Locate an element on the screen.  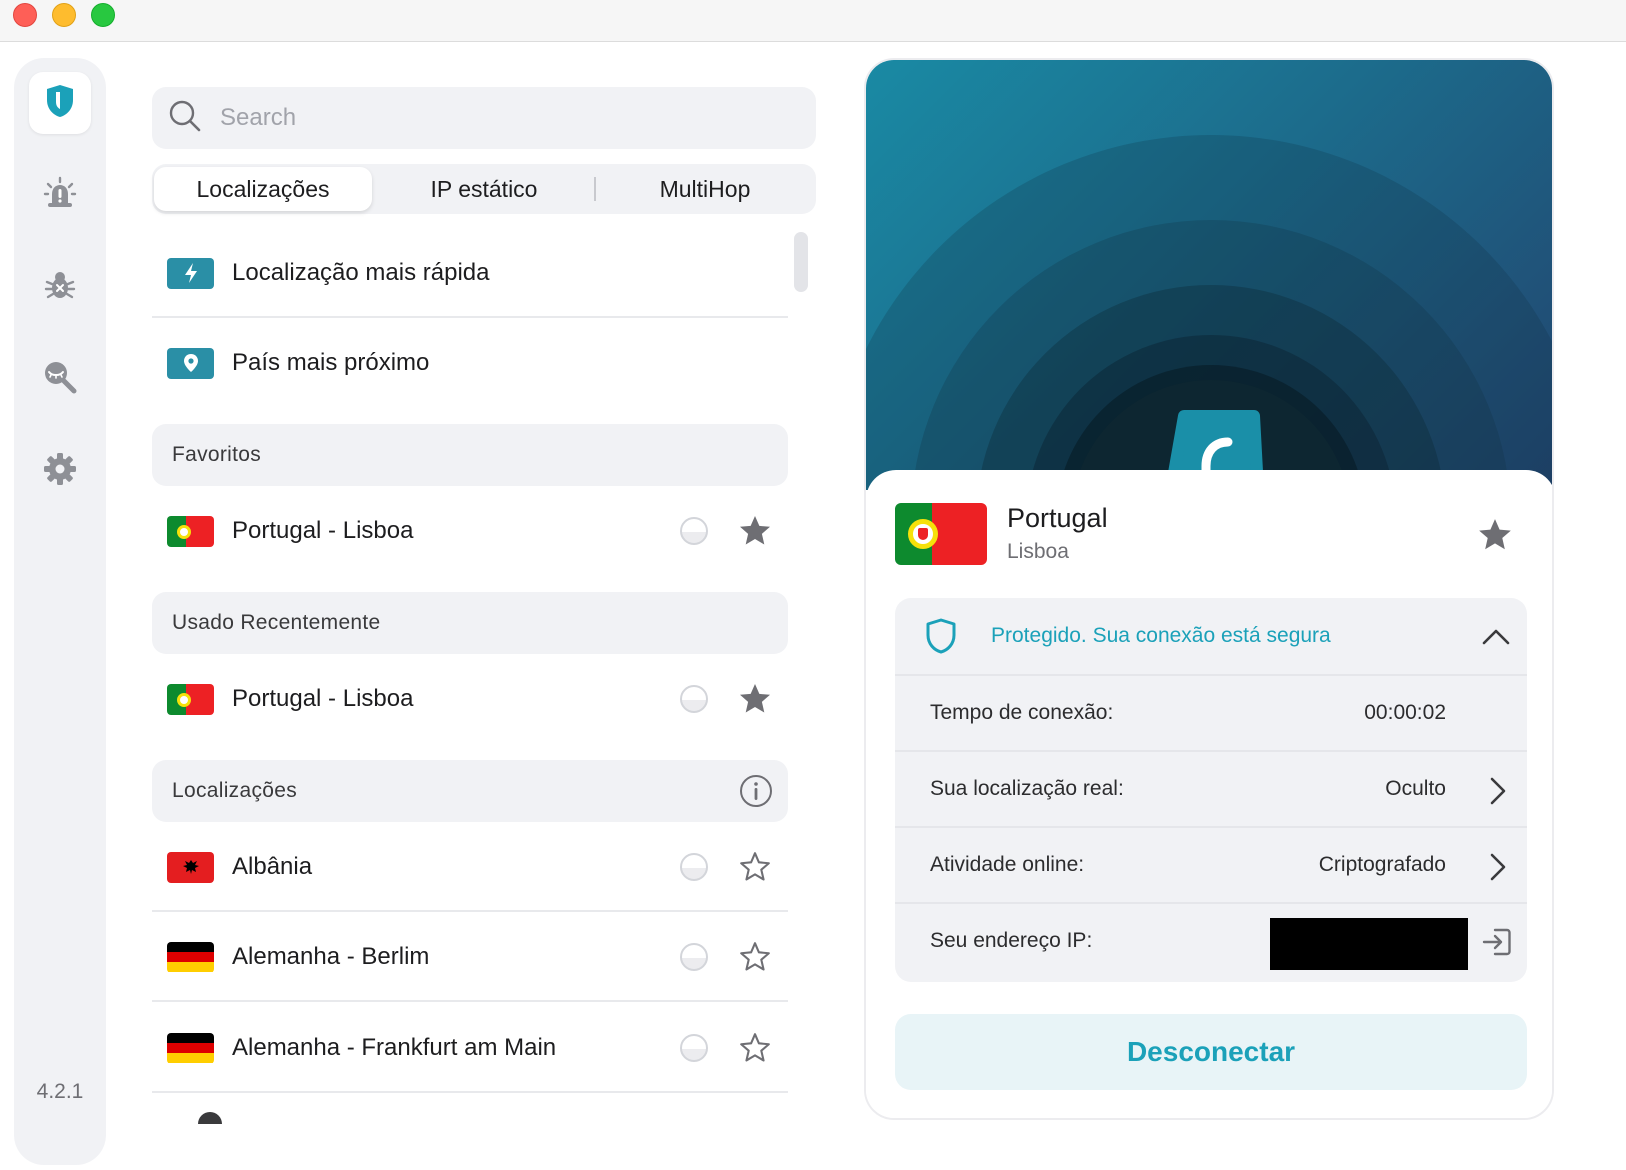
albania-flag-icon is located at coordinates (190, 867).